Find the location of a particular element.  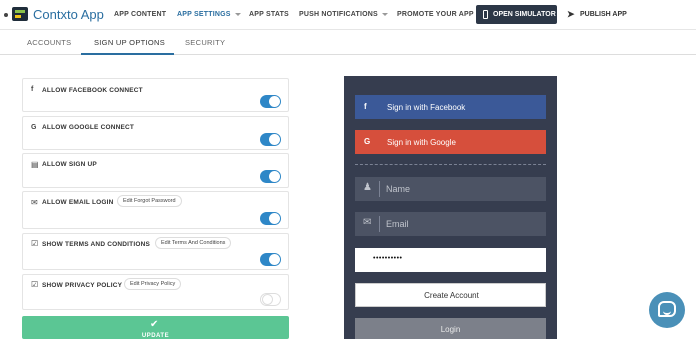

publish-app-button: ➤ PUBLISH APP is located at coordinates (596, 14).